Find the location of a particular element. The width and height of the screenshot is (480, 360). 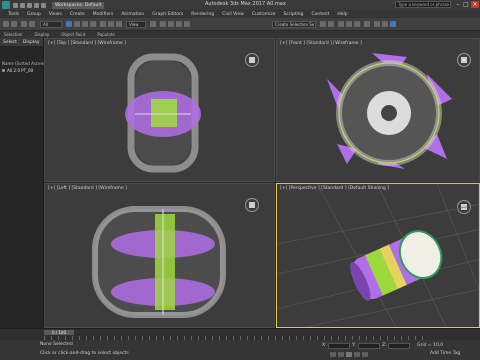

menu-item-views: Views is located at coordinates (55, 14).